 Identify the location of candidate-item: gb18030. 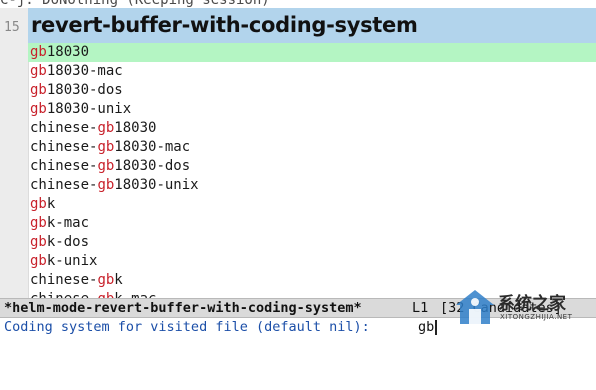
(312, 52).